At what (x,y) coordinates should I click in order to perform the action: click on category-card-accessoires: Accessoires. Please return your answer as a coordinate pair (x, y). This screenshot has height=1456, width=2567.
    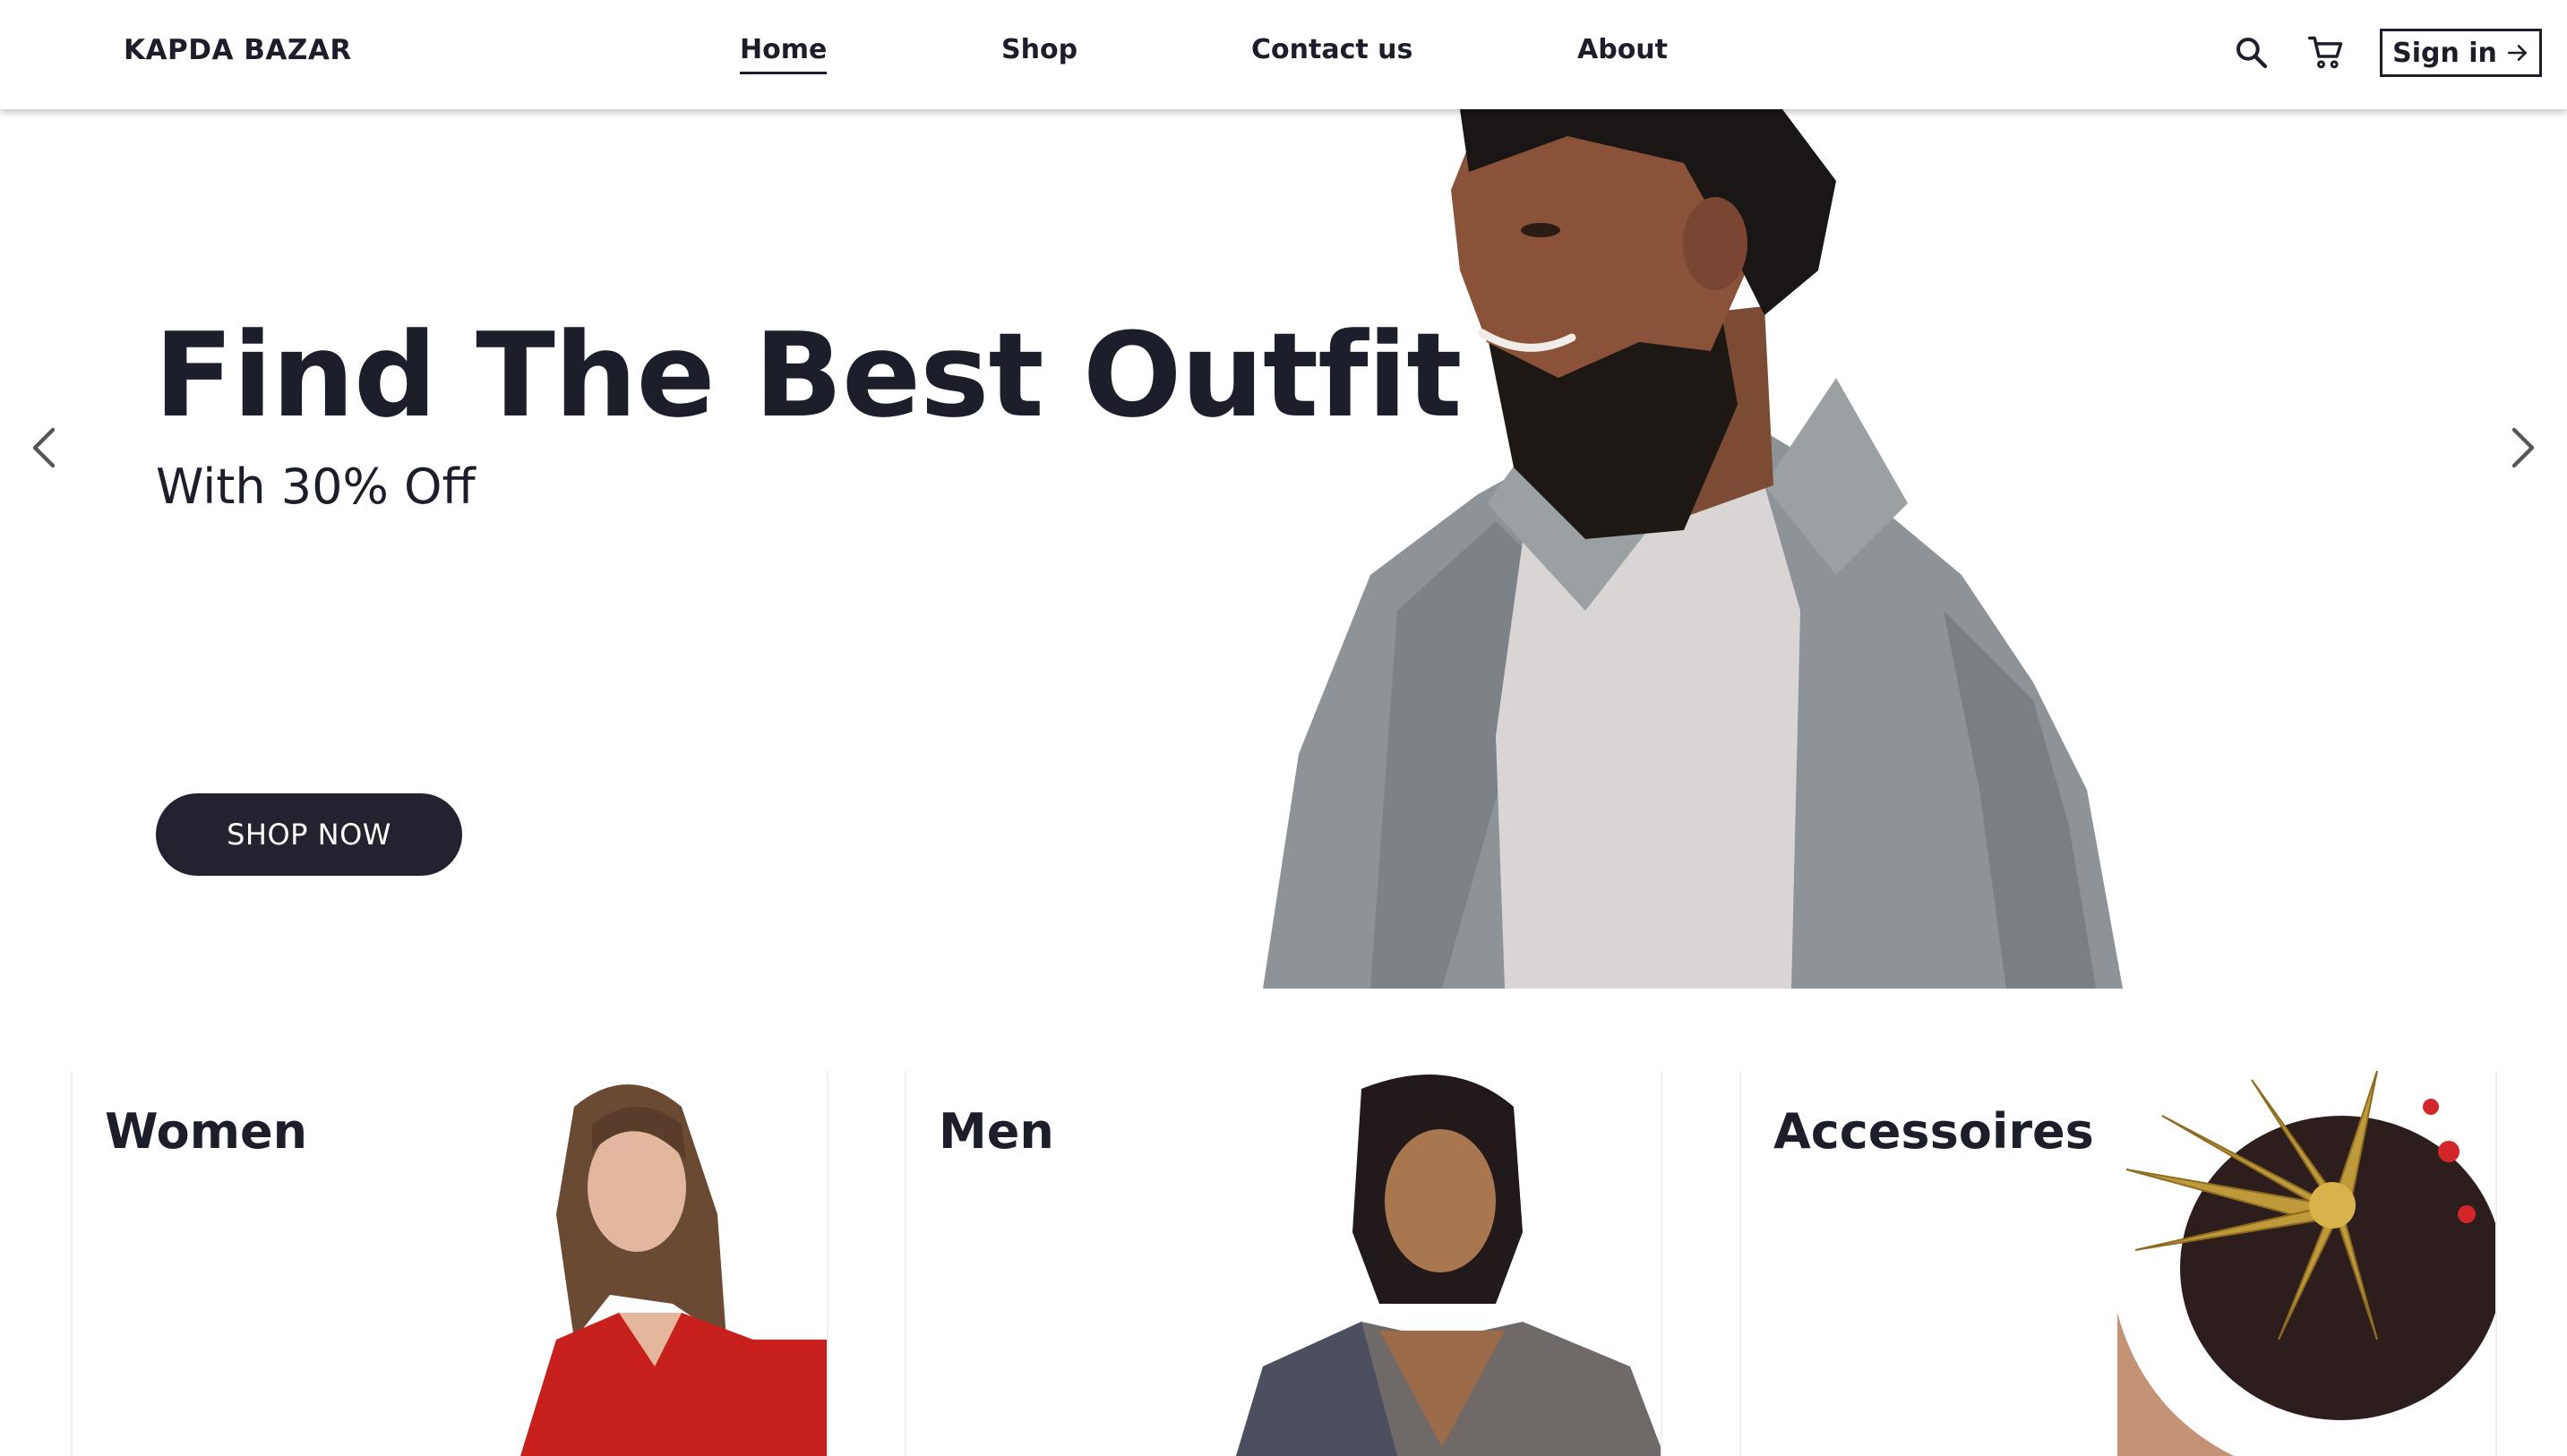
    Looking at the image, I should click on (2118, 1263).